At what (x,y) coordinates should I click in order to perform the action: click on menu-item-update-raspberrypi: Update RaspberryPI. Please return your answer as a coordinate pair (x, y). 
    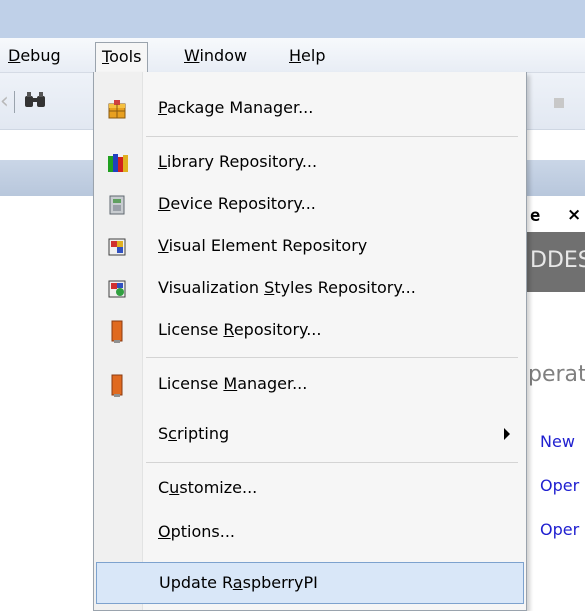
    Looking at the image, I should click on (310, 583).